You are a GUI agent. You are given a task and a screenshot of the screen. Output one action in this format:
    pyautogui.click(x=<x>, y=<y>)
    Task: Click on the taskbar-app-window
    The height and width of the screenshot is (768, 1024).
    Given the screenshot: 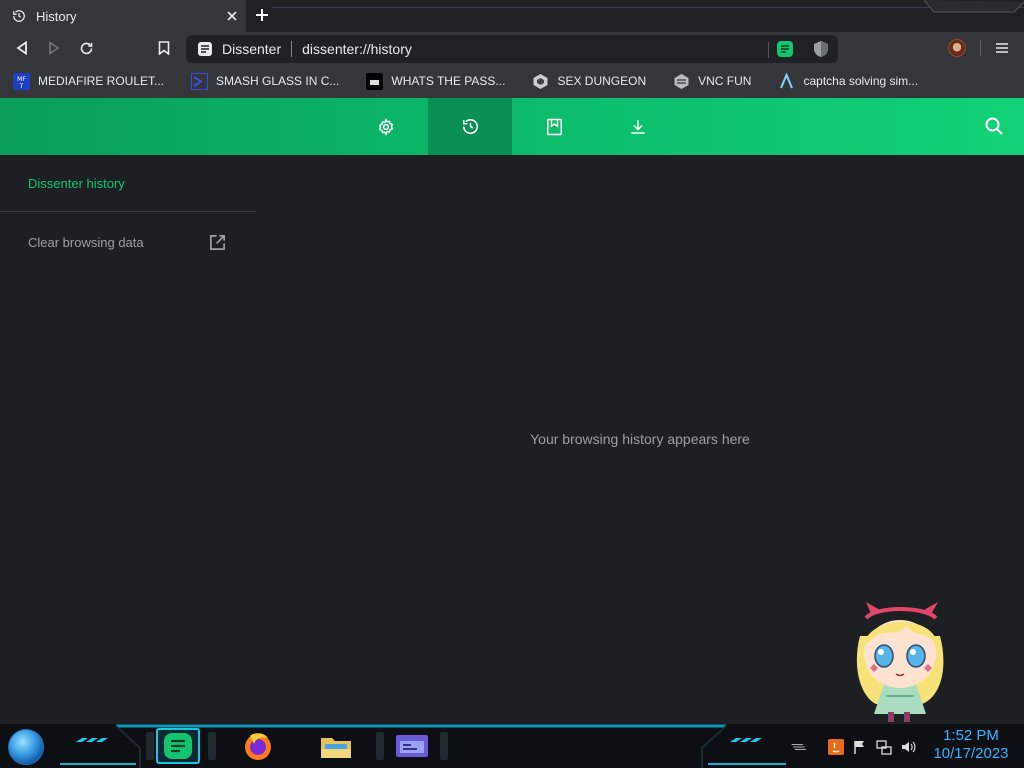 What is the action you would take?
    pyautogui.click(x=412, y=746)
    